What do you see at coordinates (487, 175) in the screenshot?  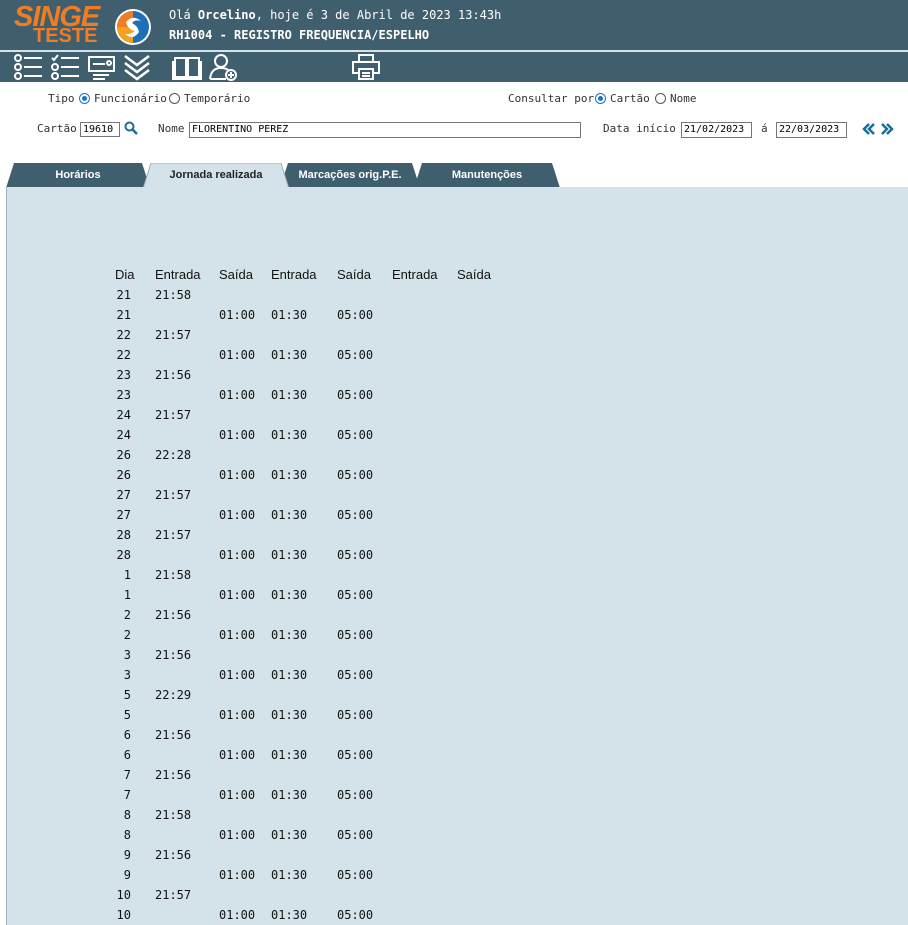 I see `tab-manutencoes: Manutenções` at bounding box center [487, 175].